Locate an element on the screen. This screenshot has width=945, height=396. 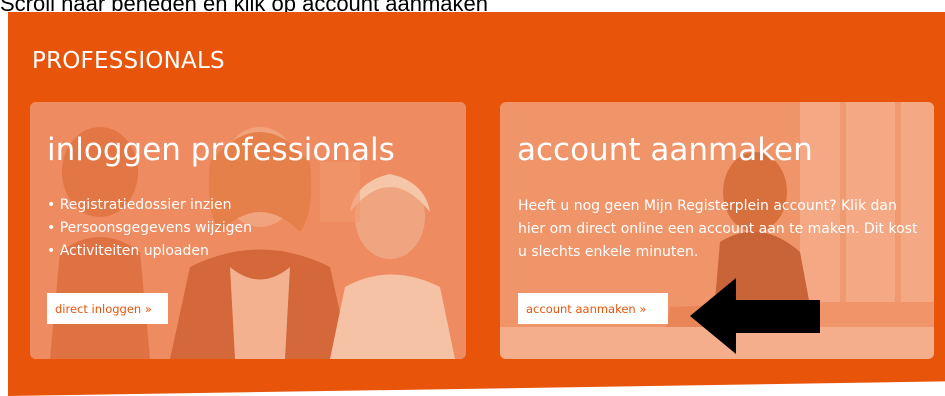
direct-login-button: direct inloggen » is located at coordinates (107, 308).